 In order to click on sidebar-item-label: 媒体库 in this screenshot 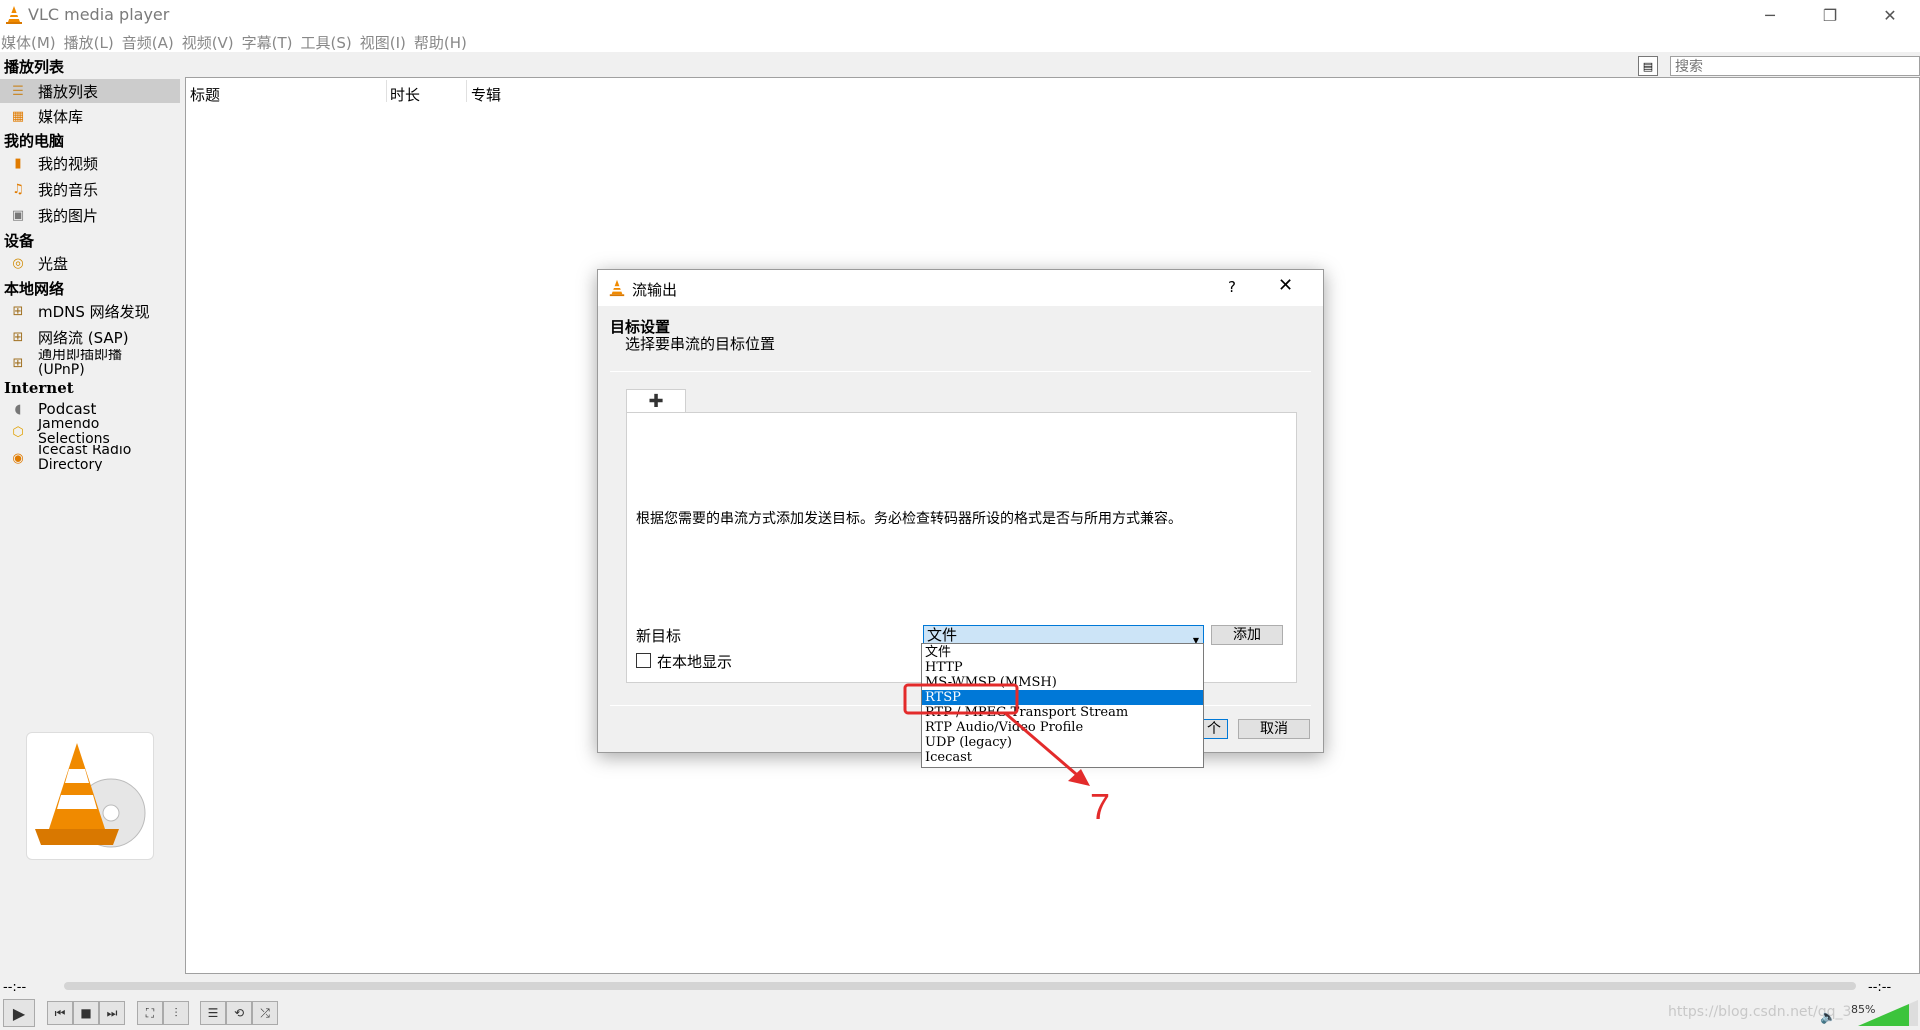, I will do `click(61, 116)`.